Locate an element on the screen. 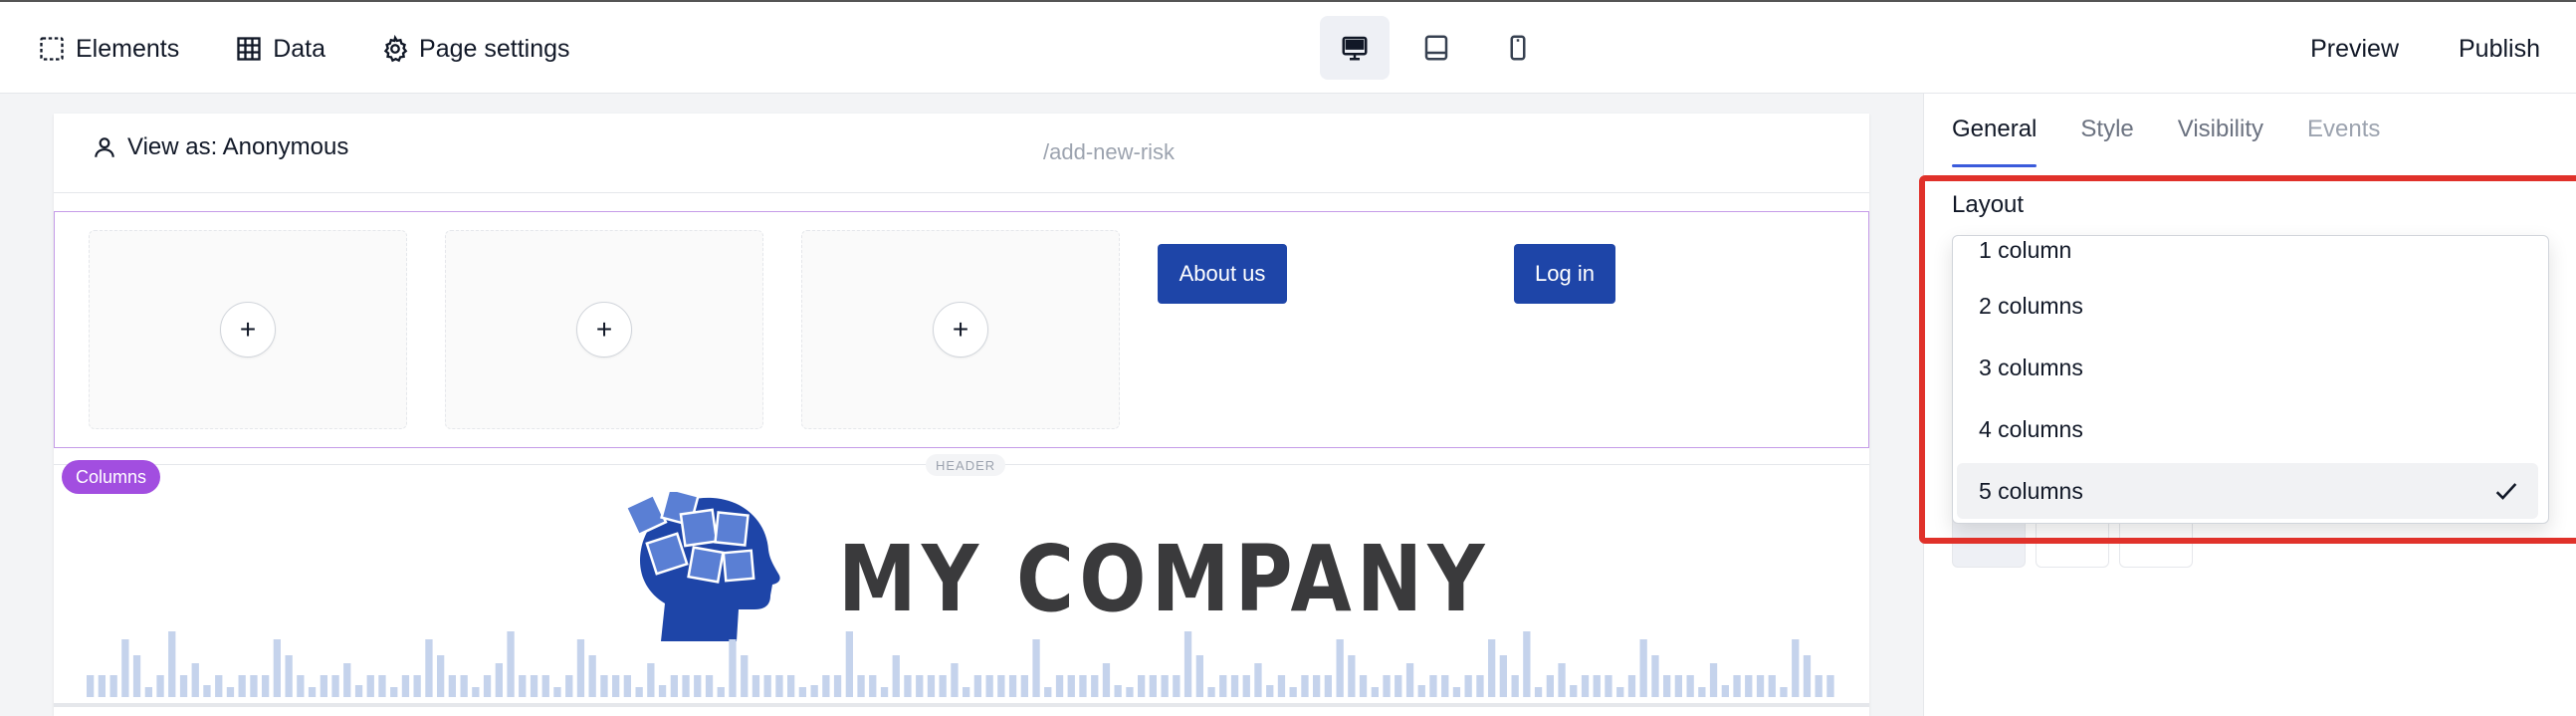 This screenshot has height=716, width=2576. tab-visibility: Visibility is located at coordinates (2220, 140).